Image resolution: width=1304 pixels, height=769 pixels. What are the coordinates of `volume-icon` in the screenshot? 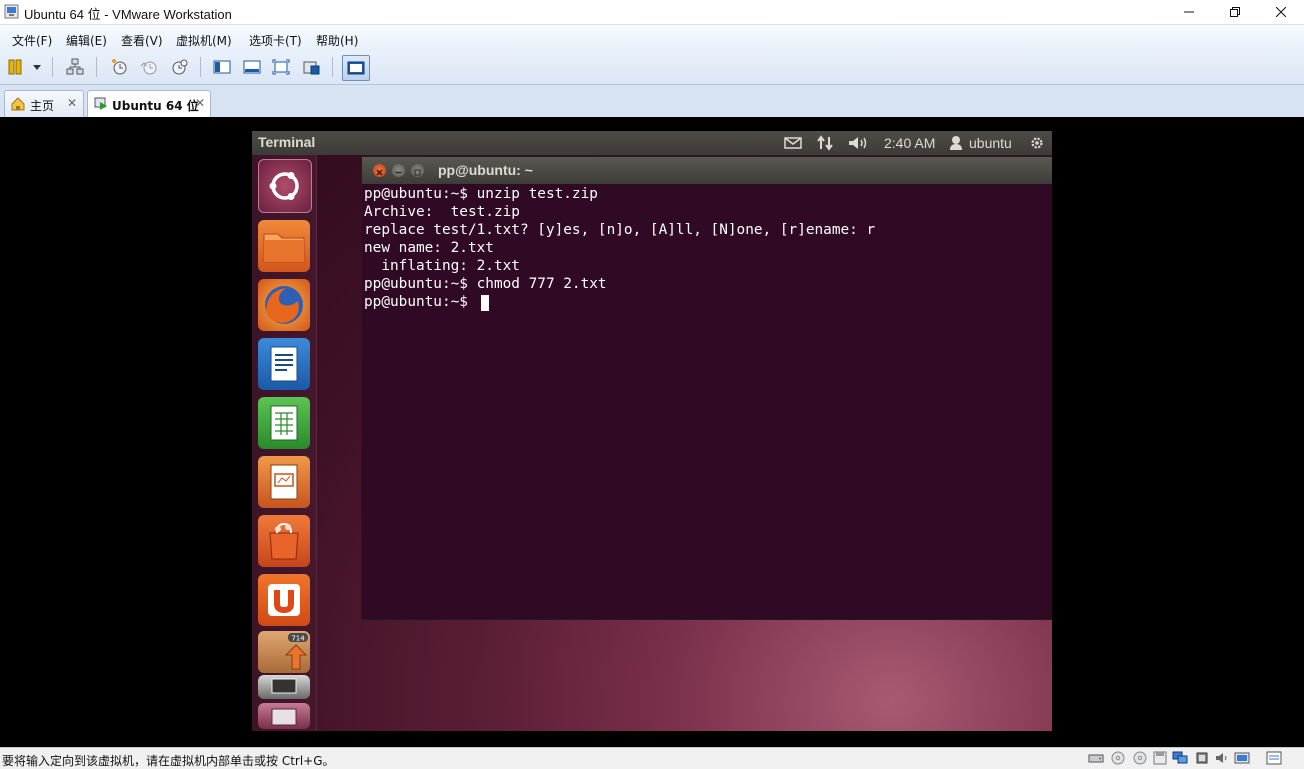 It's located at (859, 143).